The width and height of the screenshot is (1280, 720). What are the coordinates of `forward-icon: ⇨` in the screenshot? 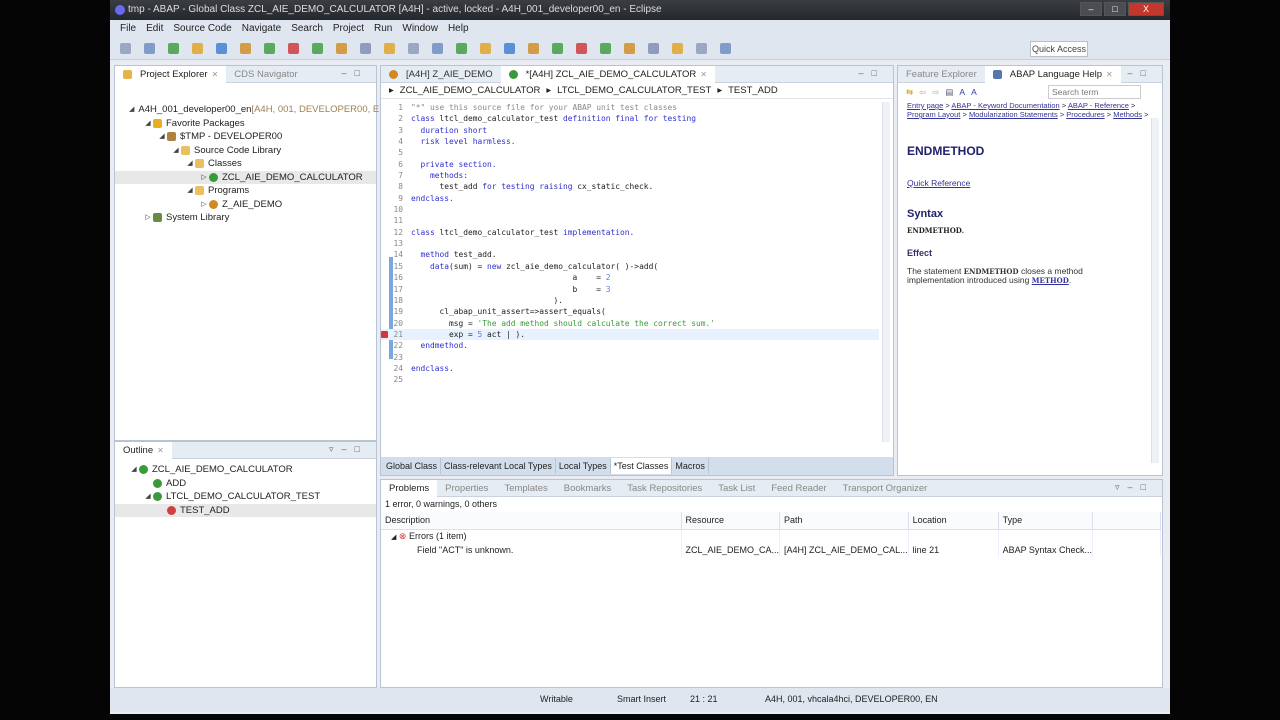 It's located at (935, 92).